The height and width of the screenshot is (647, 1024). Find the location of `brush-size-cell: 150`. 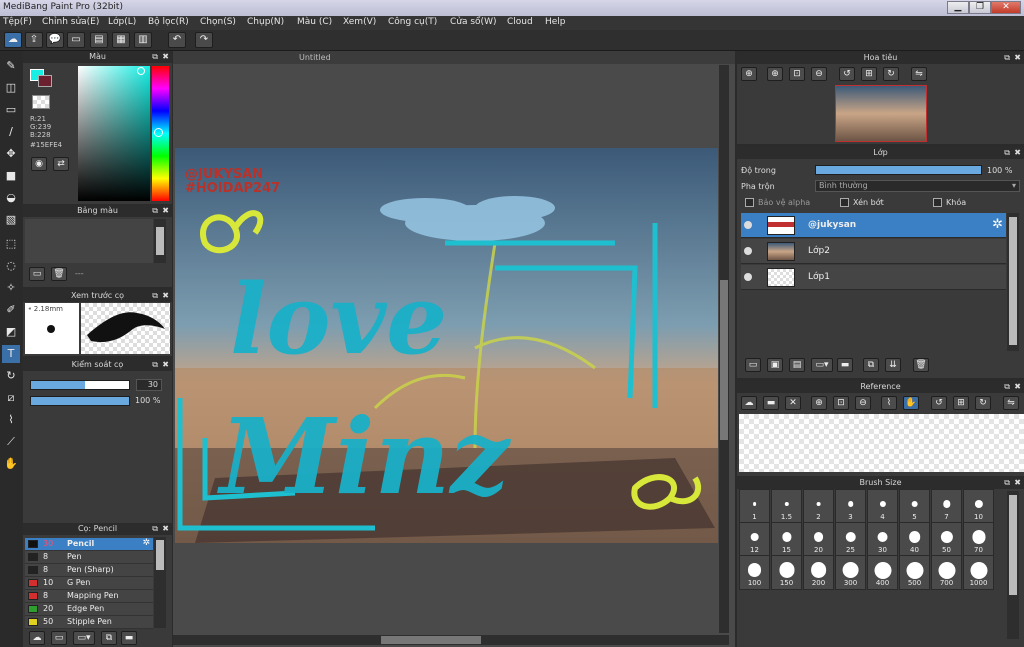

brush-size-cell: 150 is located at coordinates (786, 572).